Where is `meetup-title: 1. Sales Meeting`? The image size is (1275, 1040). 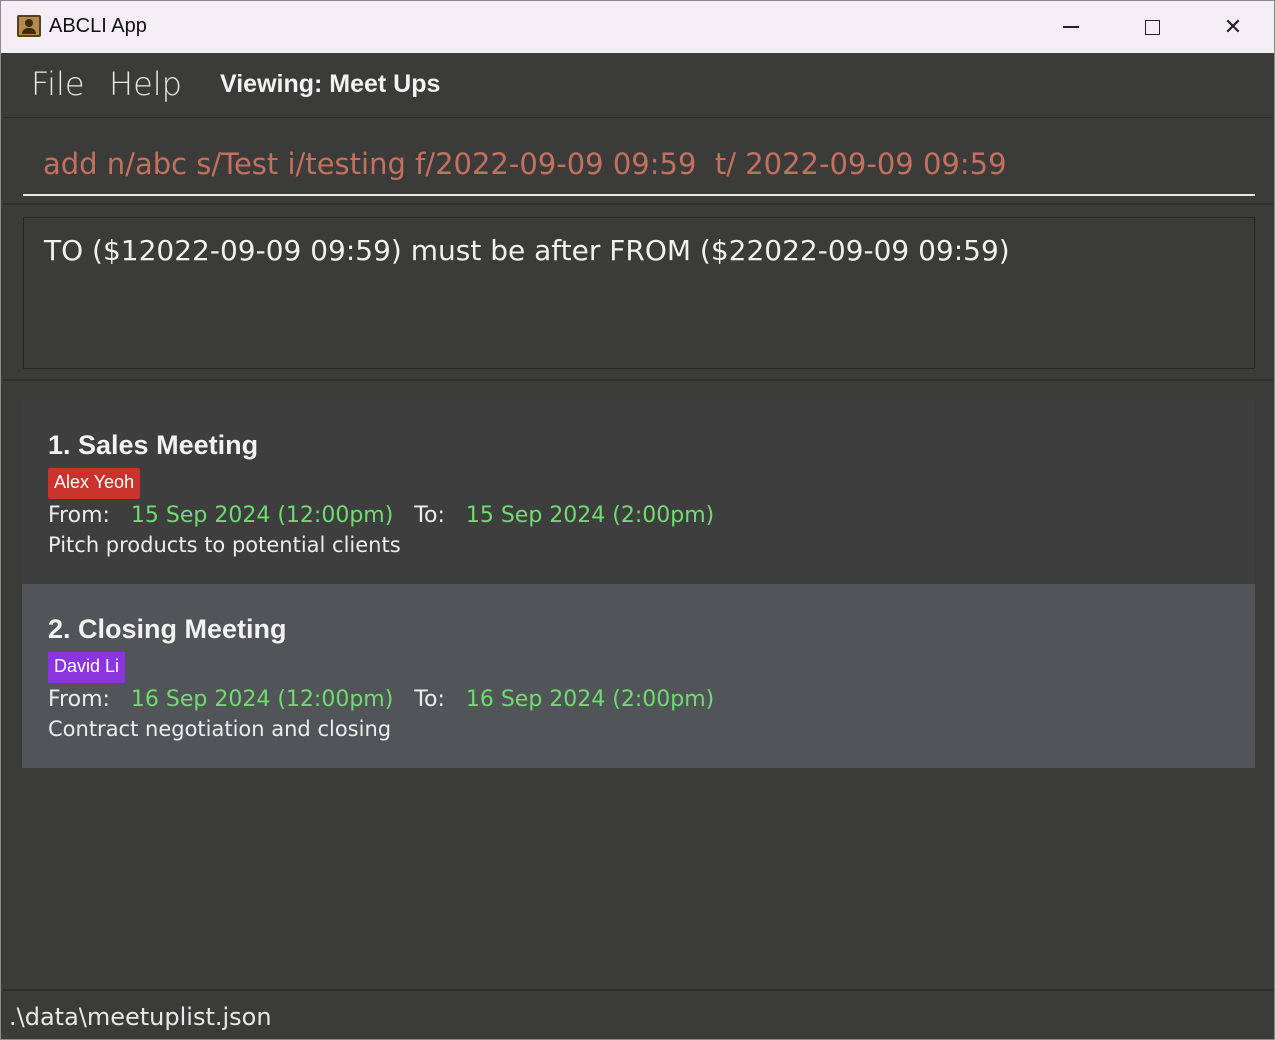
meetup-title: 1. Sales Meeting is located at coordinates (153, 445).